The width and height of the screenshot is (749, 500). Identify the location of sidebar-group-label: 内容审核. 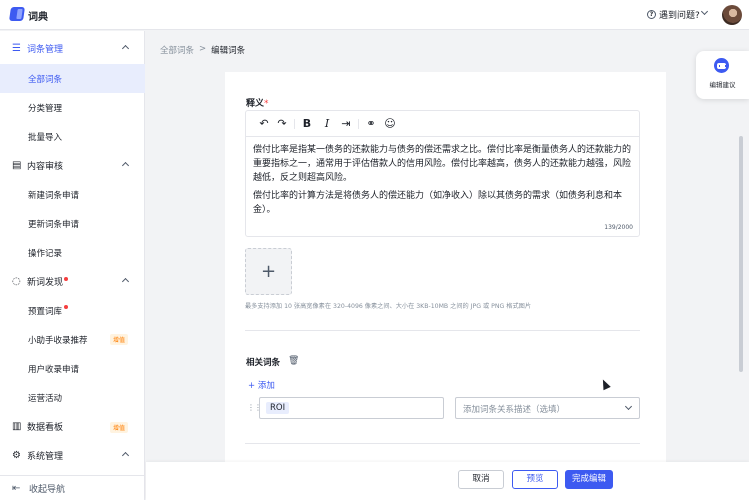
(45, 167).